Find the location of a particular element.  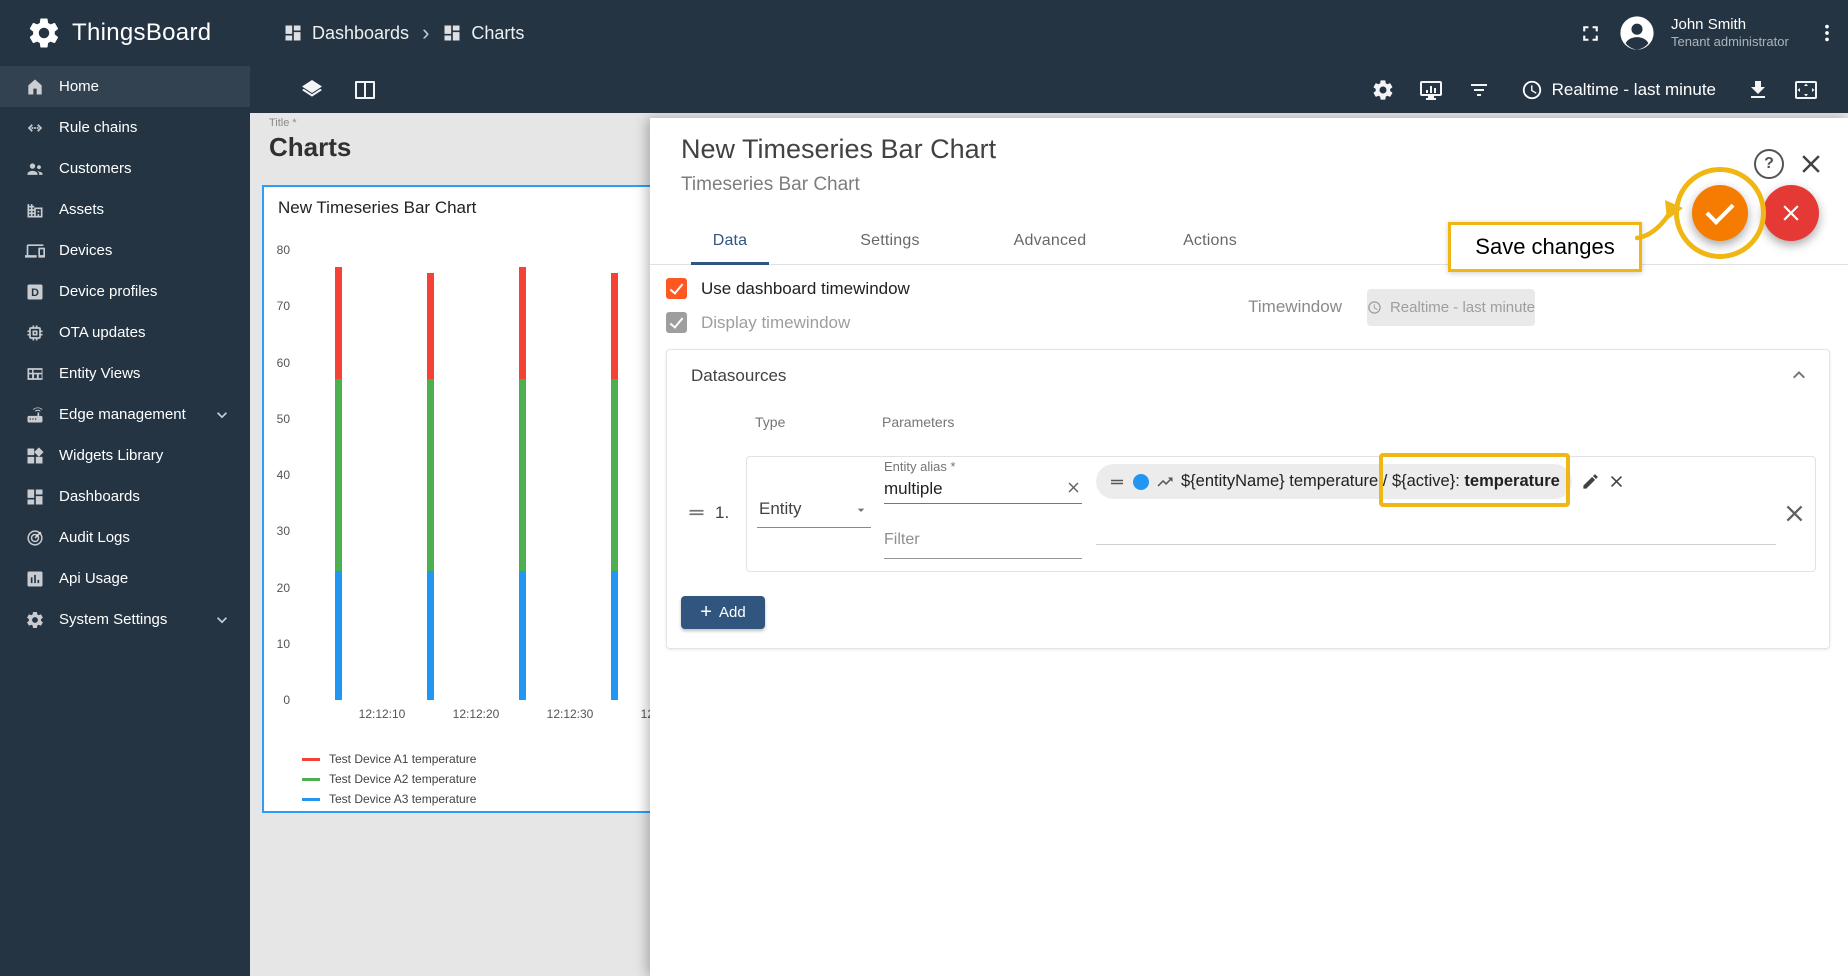

sidebar-item-widgets-library: Widgets Library is located at coordinates (125, 455).